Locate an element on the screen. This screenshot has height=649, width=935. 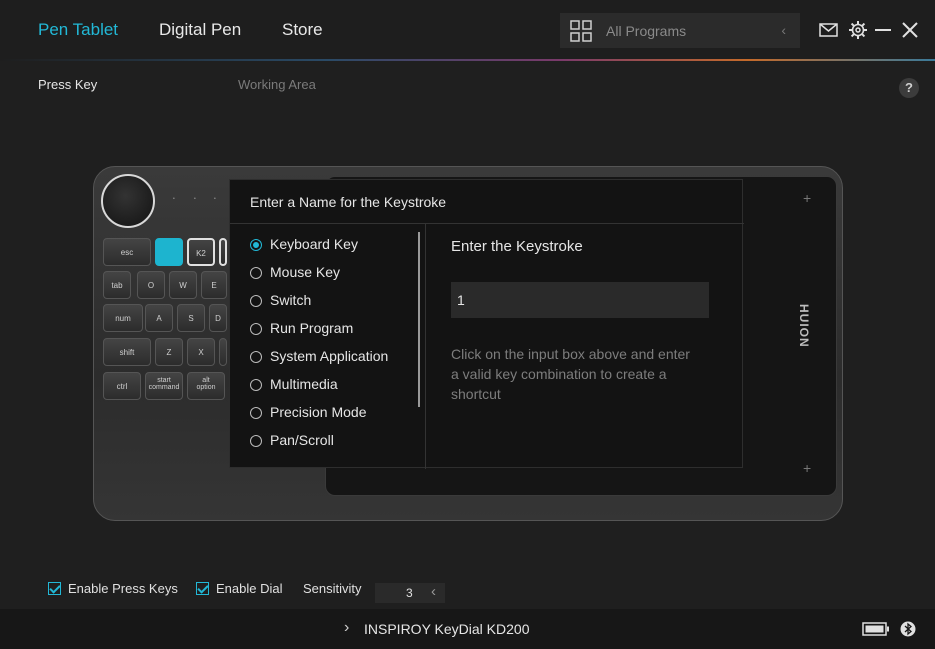
minimize-icon is located at coordinates (883, 30).